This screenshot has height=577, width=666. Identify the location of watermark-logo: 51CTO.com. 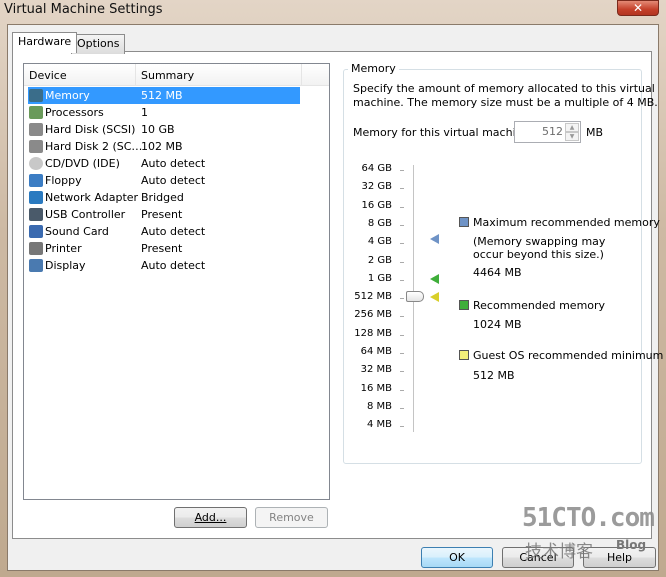
(588, 518).